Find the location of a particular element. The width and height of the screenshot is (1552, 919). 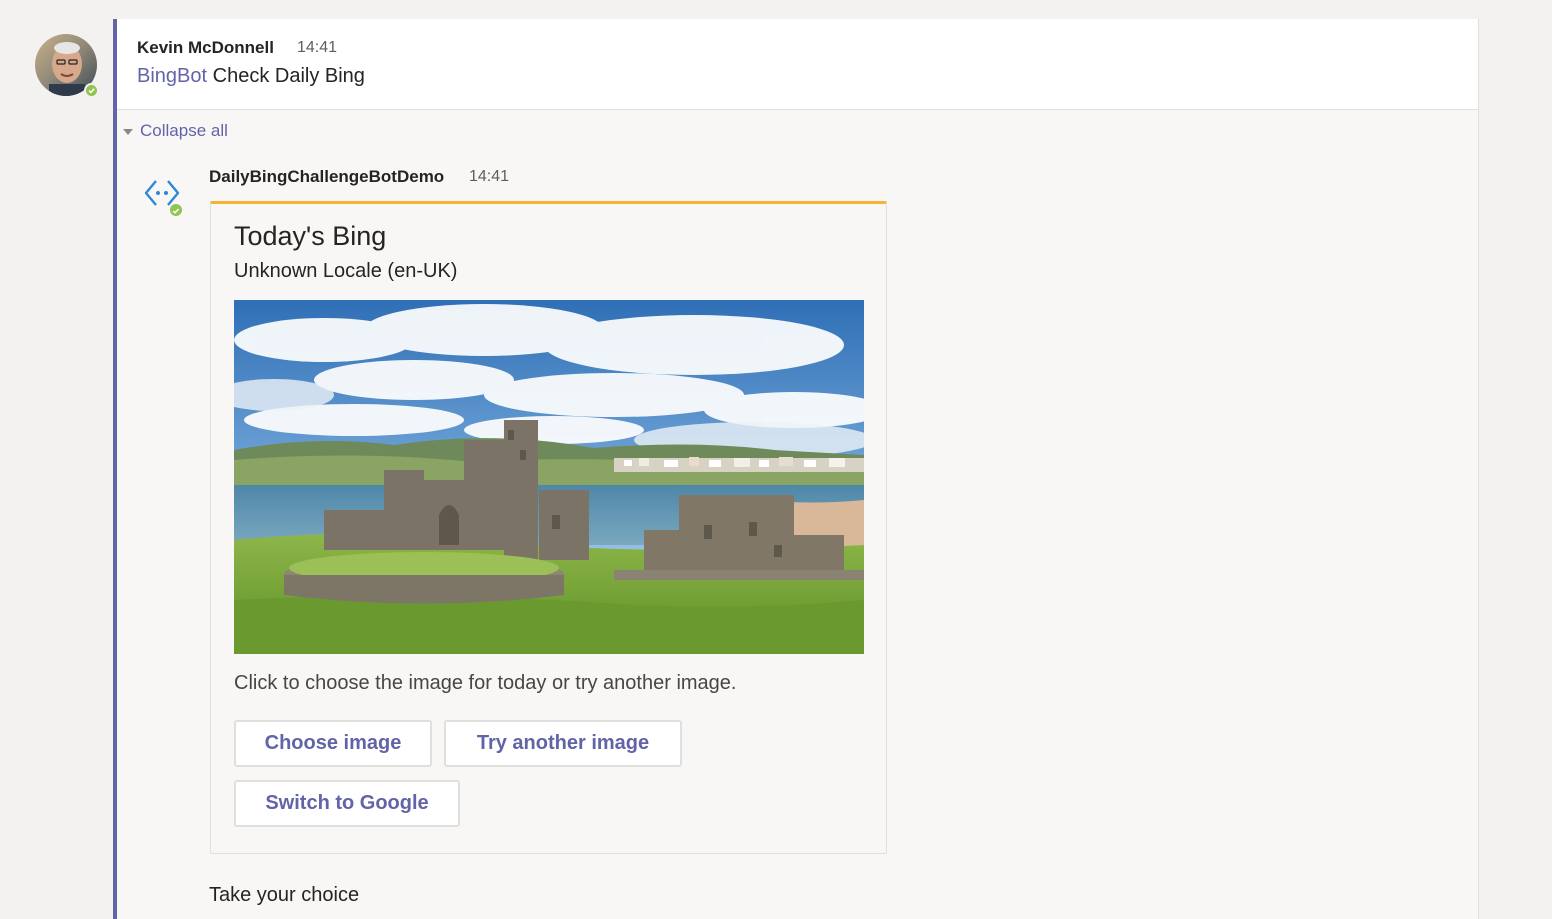

bot-message-sender: DailyBingChallengeBotDemo is located at coordinates (326, 177).